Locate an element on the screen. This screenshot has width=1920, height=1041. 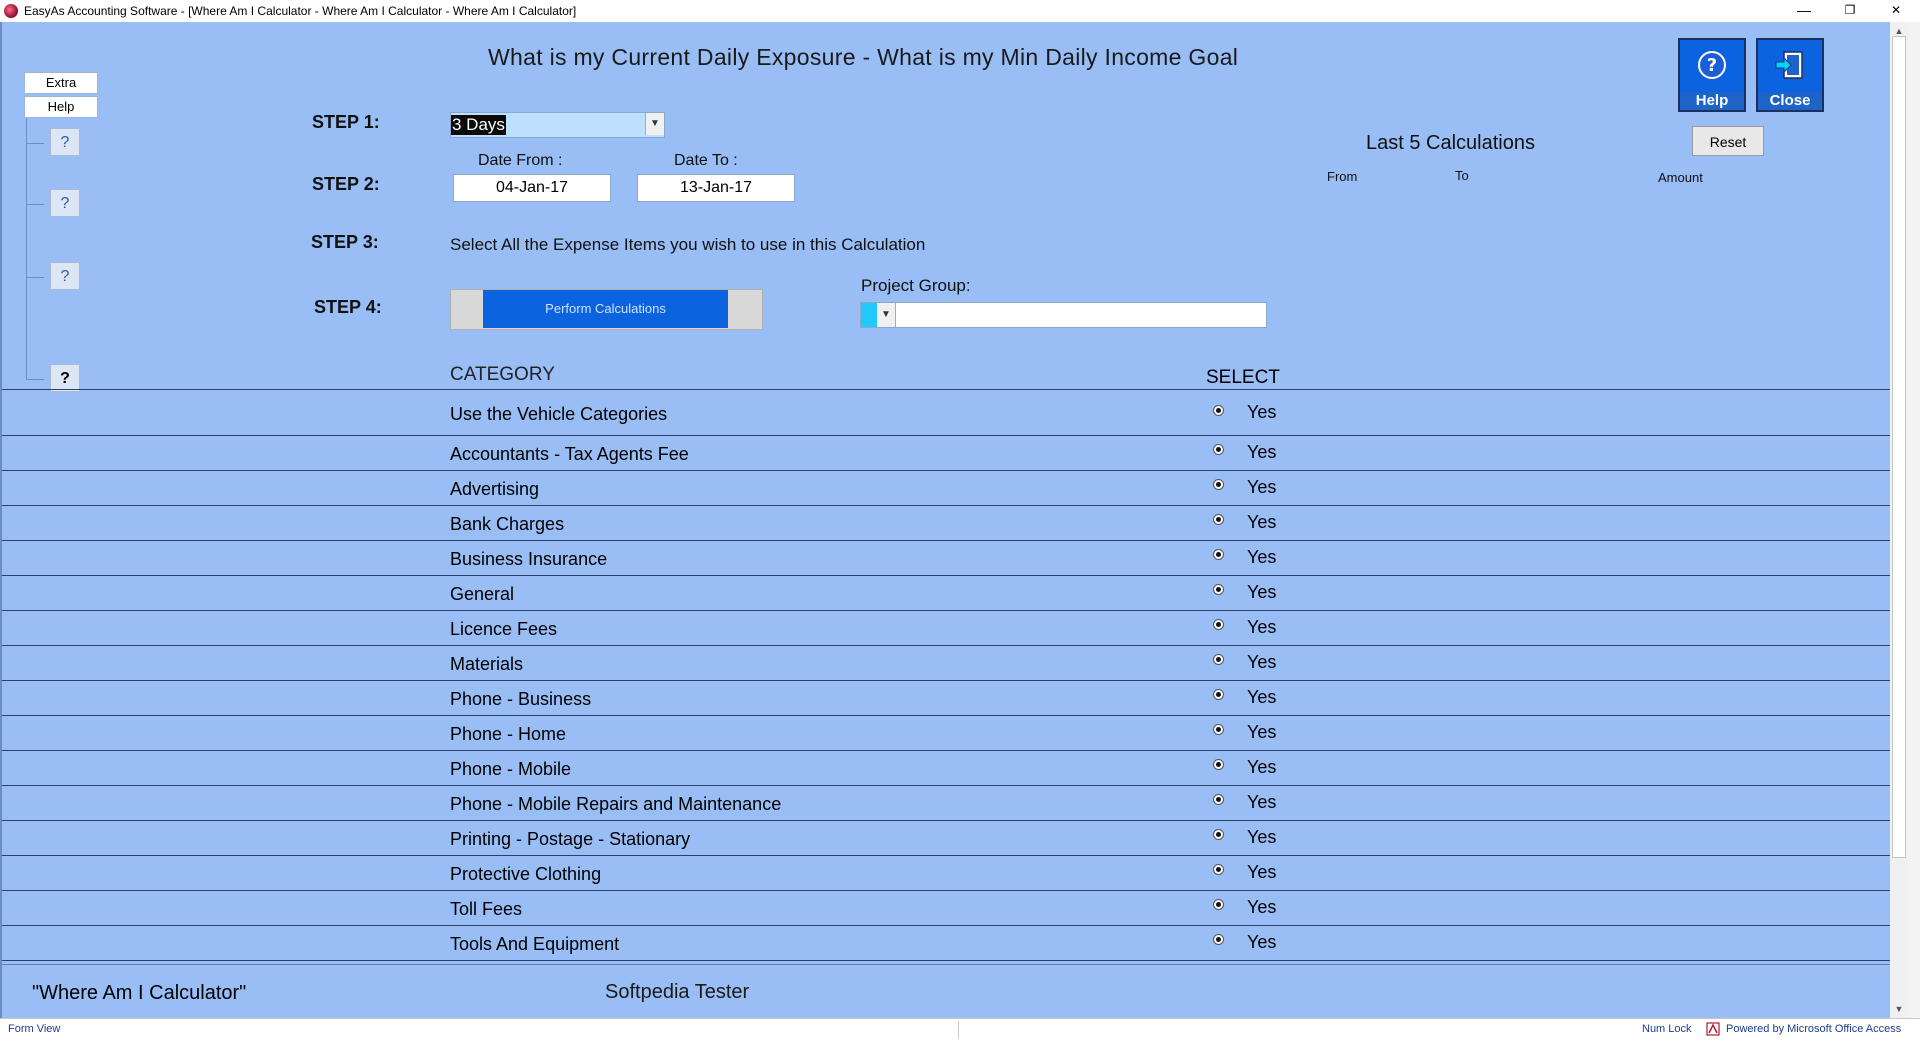
select-column-header: SELECT is located at coordinates (1243, 377).